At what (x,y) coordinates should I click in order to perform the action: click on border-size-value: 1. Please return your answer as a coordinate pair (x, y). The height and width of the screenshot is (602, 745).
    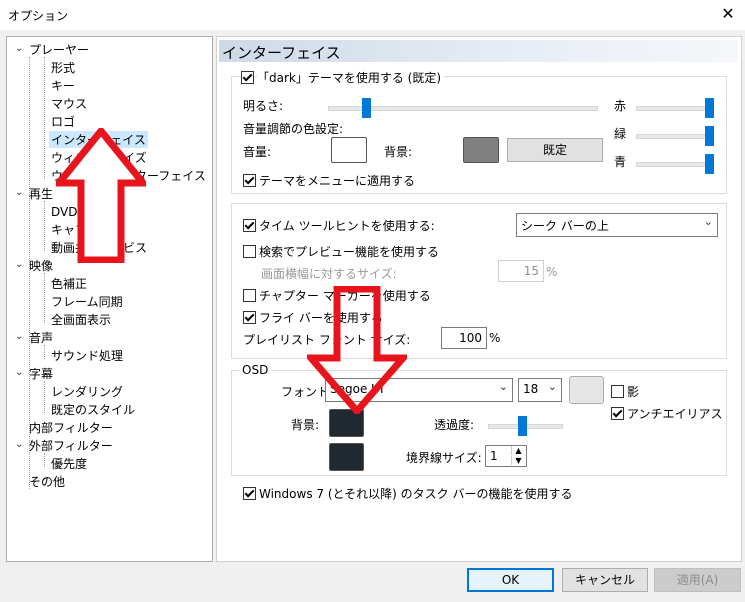
    Looking at the image, I should click on (494, 456).